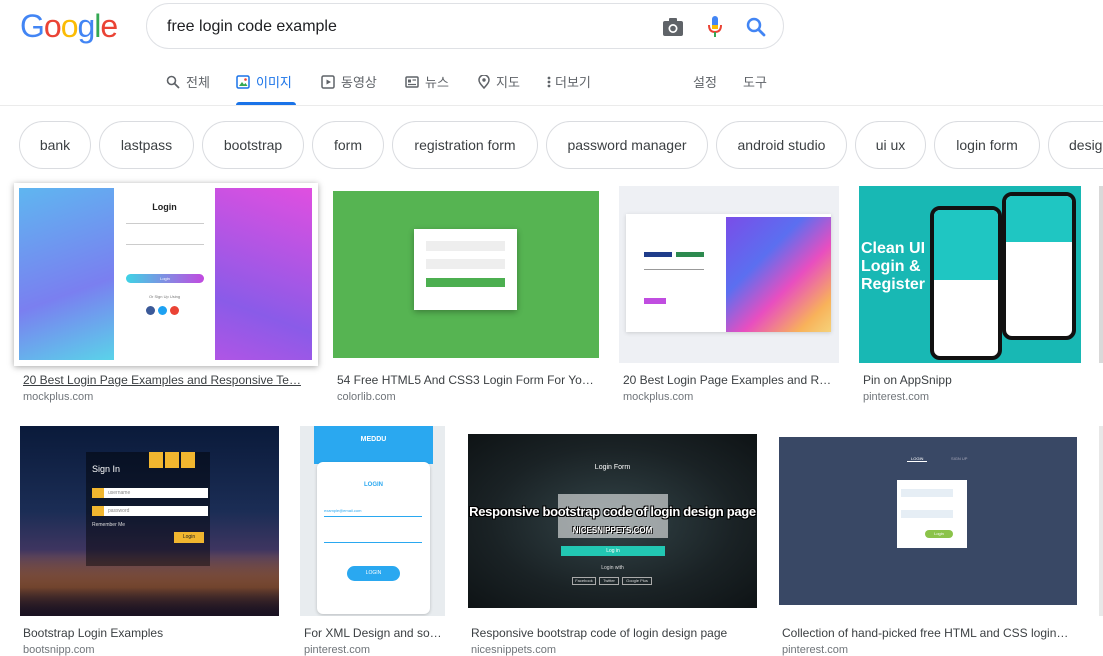  Describe the element at coordinates (513, 650) in the screenshot. I see `result-source: nicesnippets.com` at that location.